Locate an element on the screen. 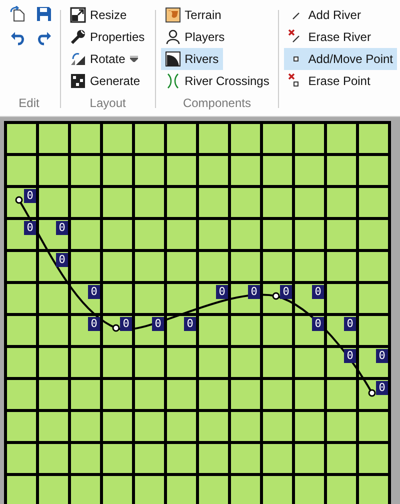 Image resolution: width=400 pixels, height=504 pixels. redo-icon is located at coordinates (44, 38).